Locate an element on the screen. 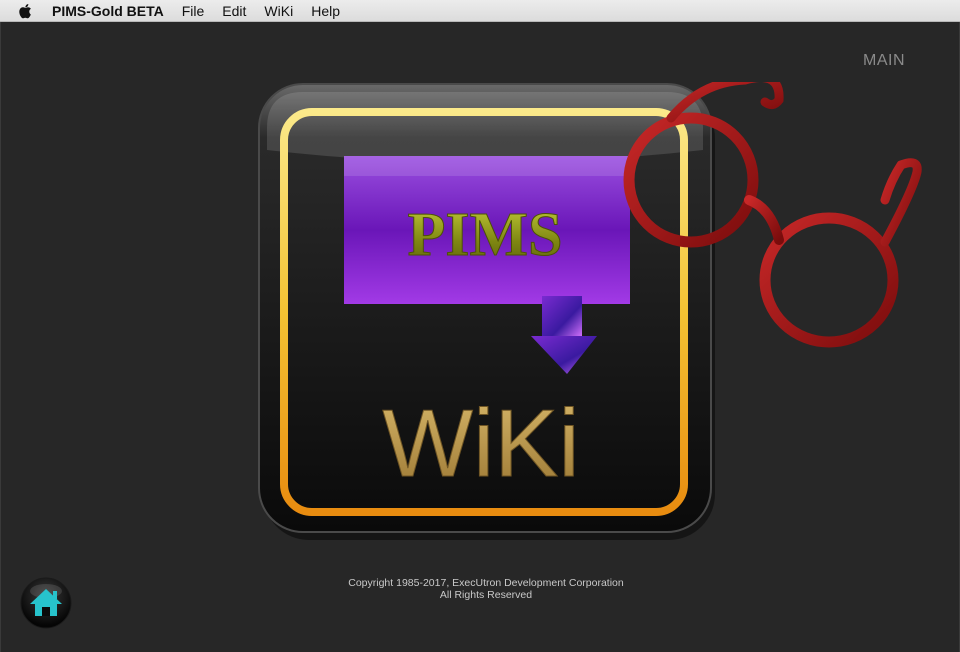 The width and height of the screenshot is (960, 652). menu-wiki: WiKi is located at coordinates (278, 11).